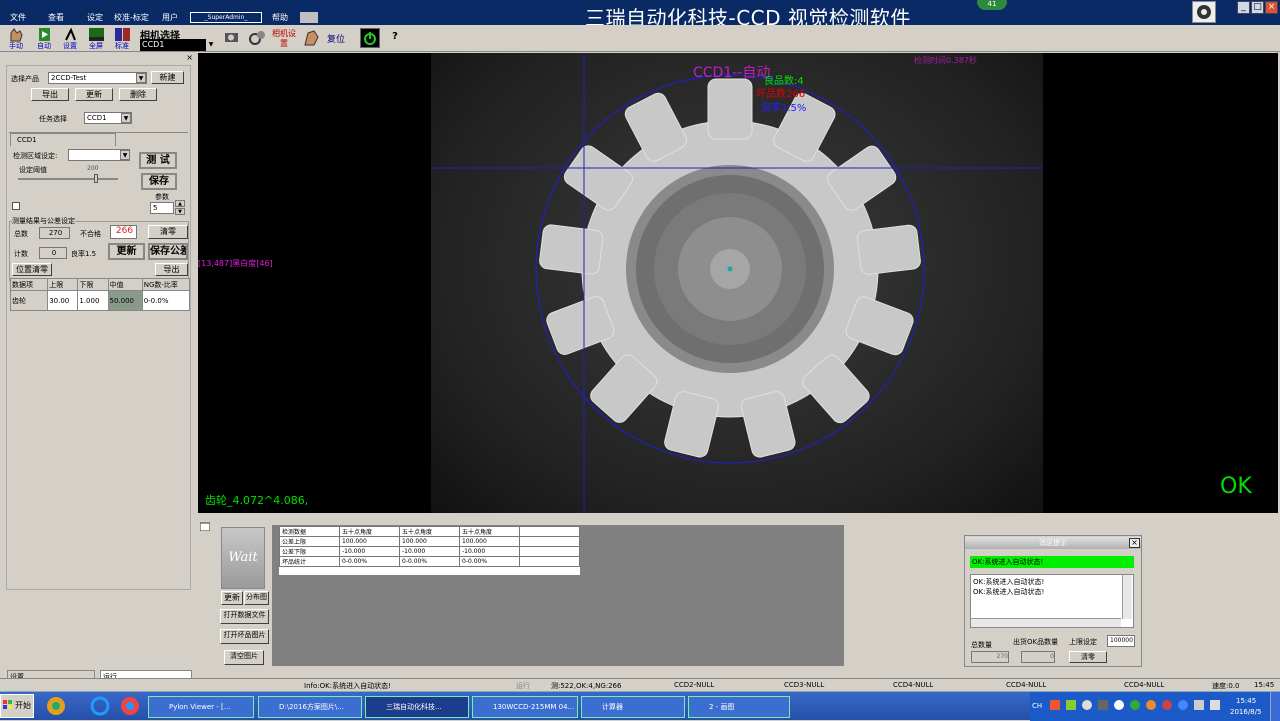 This screenshot has width=1280, height=721. What do you see at coordinates (1088, 657) in the screenshot?
I see `clear-qty-button: 清零` at bounding box center [1088, 657].